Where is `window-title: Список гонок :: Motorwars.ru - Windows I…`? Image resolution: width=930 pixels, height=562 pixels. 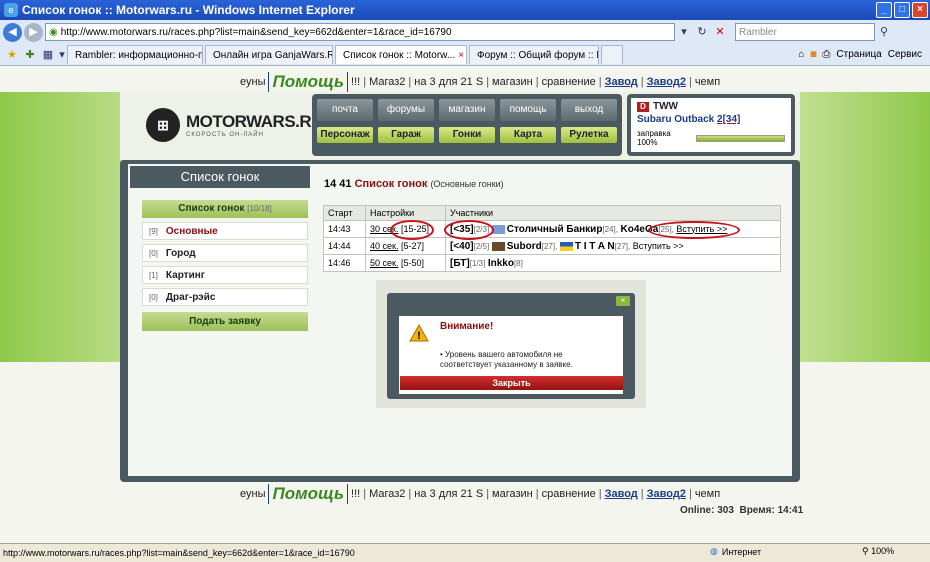 window-title: Список гонок :: Motorwars.ru - Windows I… is located at coordinates (188, 10).